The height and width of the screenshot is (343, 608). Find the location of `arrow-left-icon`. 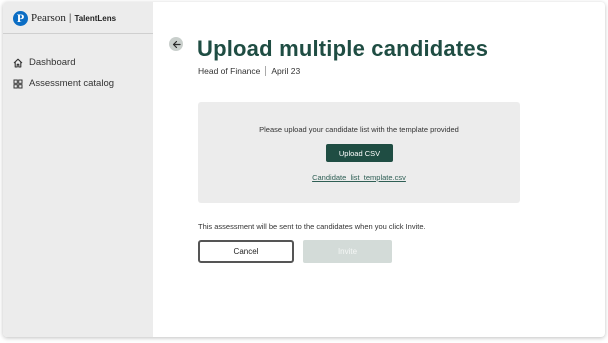

arrow-left-icon is located at coordinates (176, 44).